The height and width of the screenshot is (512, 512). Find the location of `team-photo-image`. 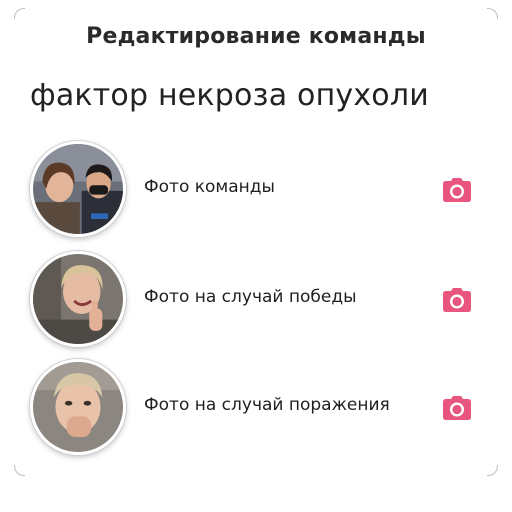

team-photo-image is located at coordinates (78, 189).